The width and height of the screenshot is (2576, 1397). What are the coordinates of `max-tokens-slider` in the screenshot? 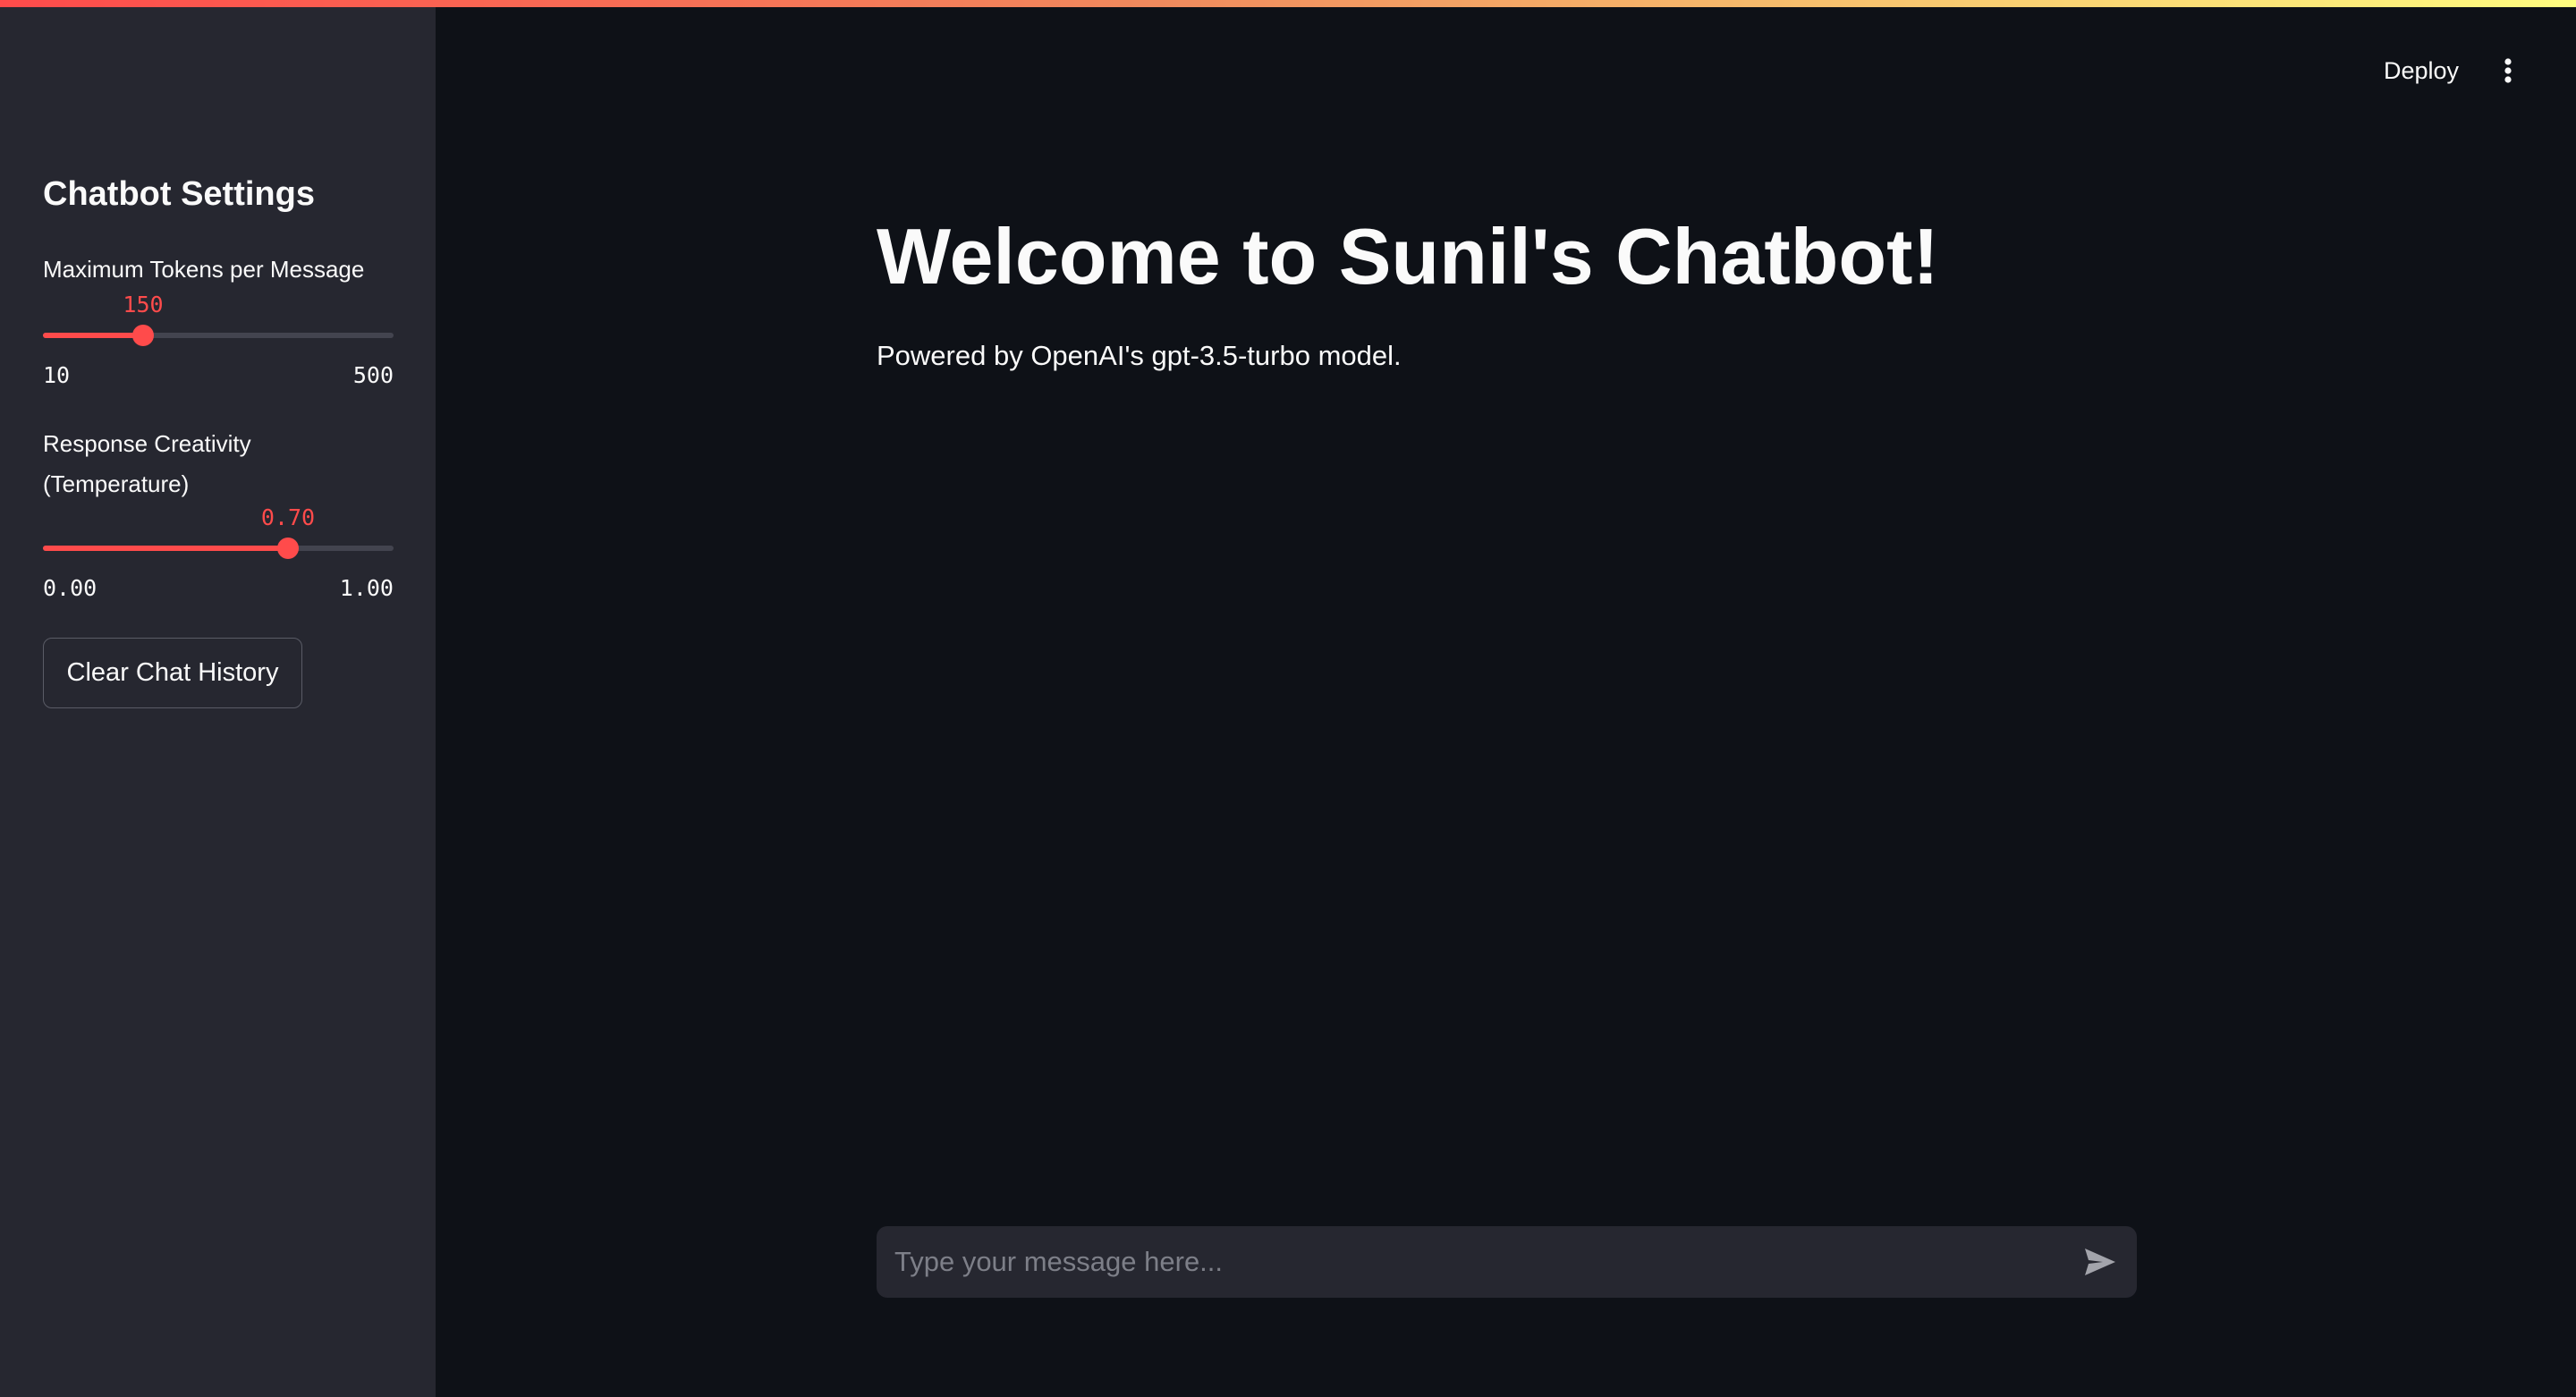 It's located at (218, 336).